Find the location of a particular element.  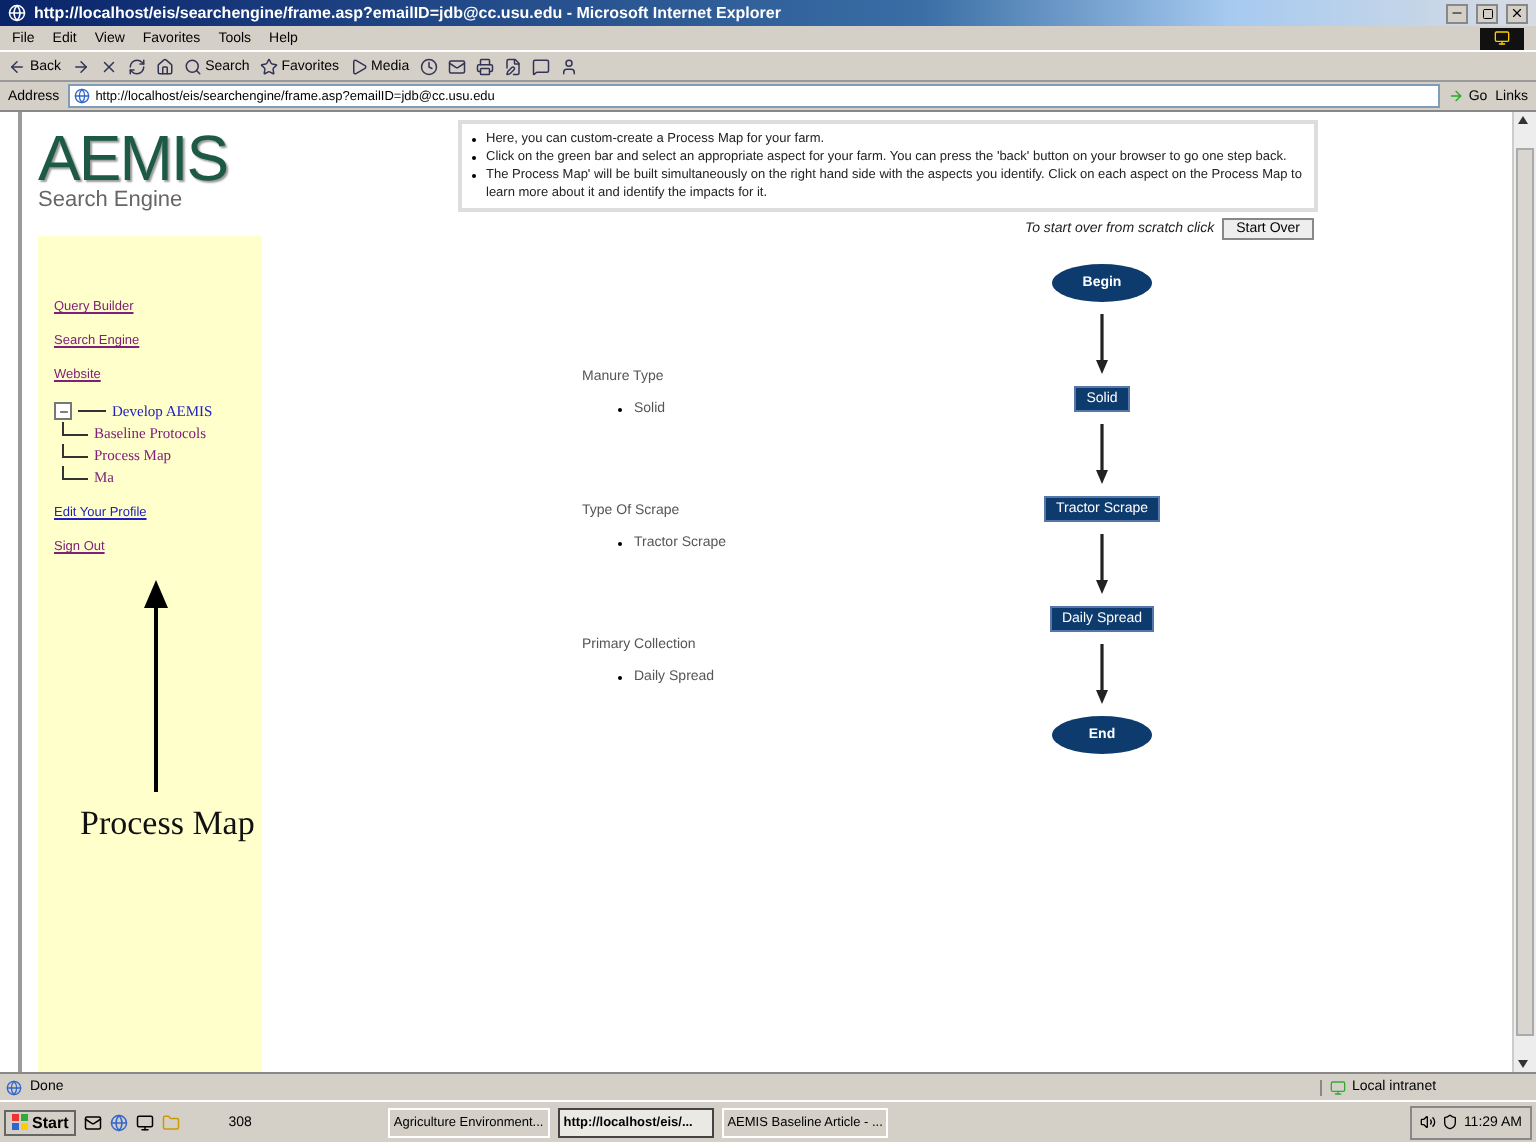

discuss-button is located at coordinates (540, 66).